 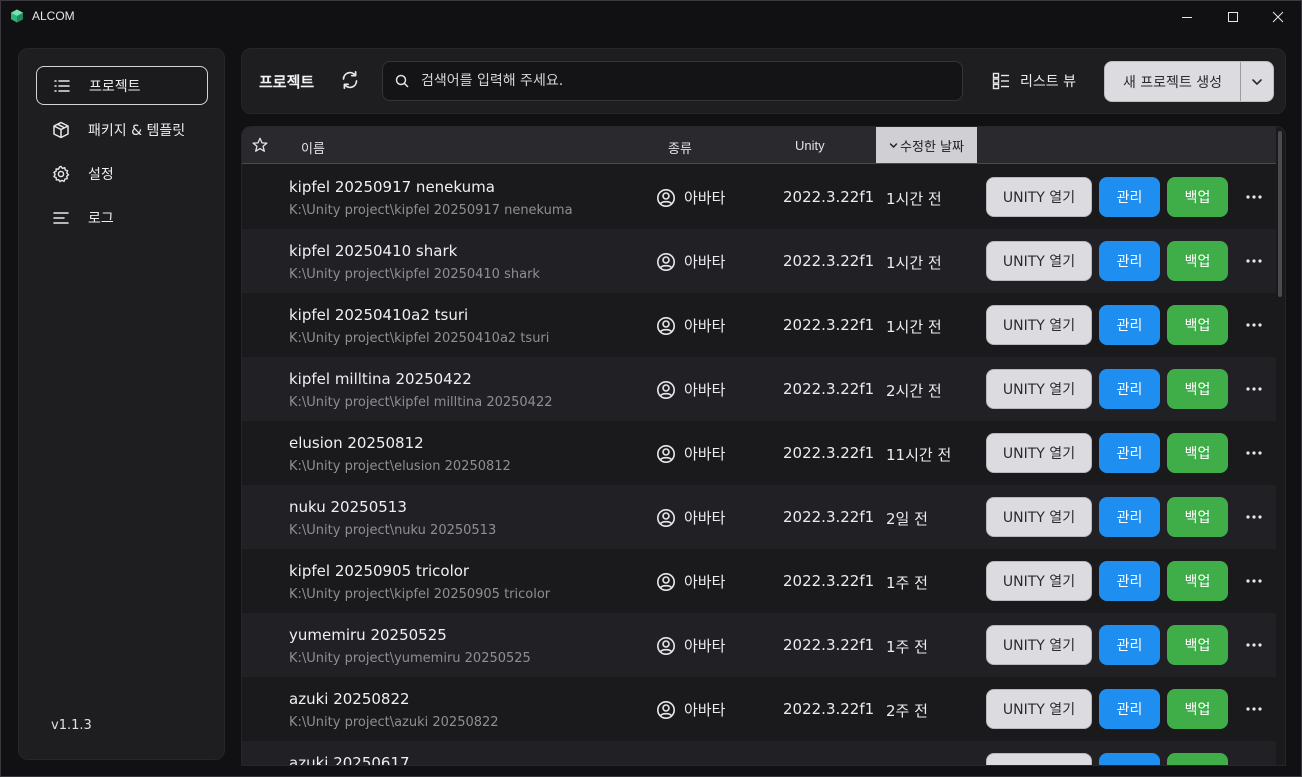 I want to click on scrollbar, so click(x=1280, y=214).